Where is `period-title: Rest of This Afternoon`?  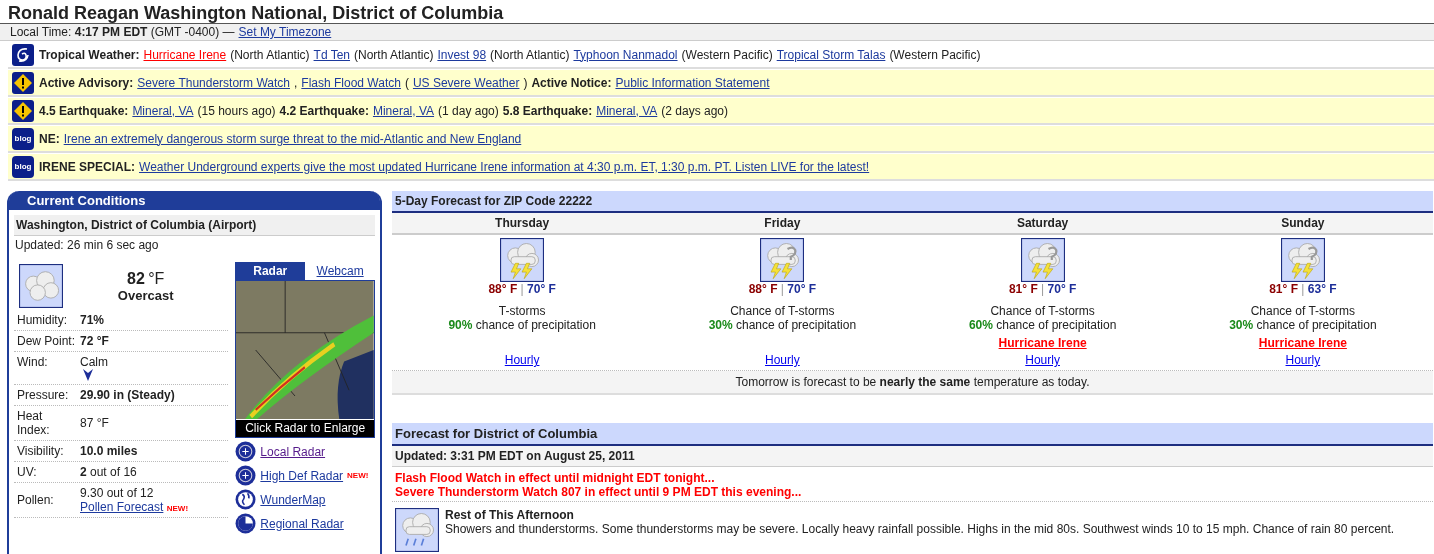
period-title: Rest of This Afternoon is located at coordinates (510, 515).